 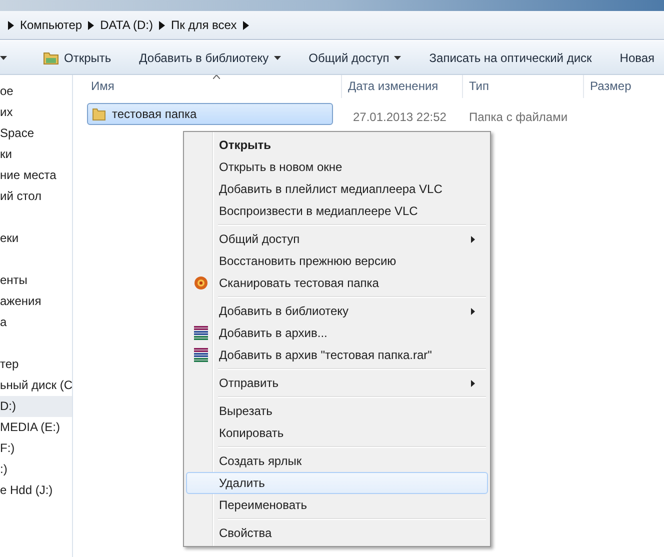 What do you see at coordinates (337, 461) in the screenshot?
I see `menu-item: Создать ярлык` at bounding box center [337, 461].